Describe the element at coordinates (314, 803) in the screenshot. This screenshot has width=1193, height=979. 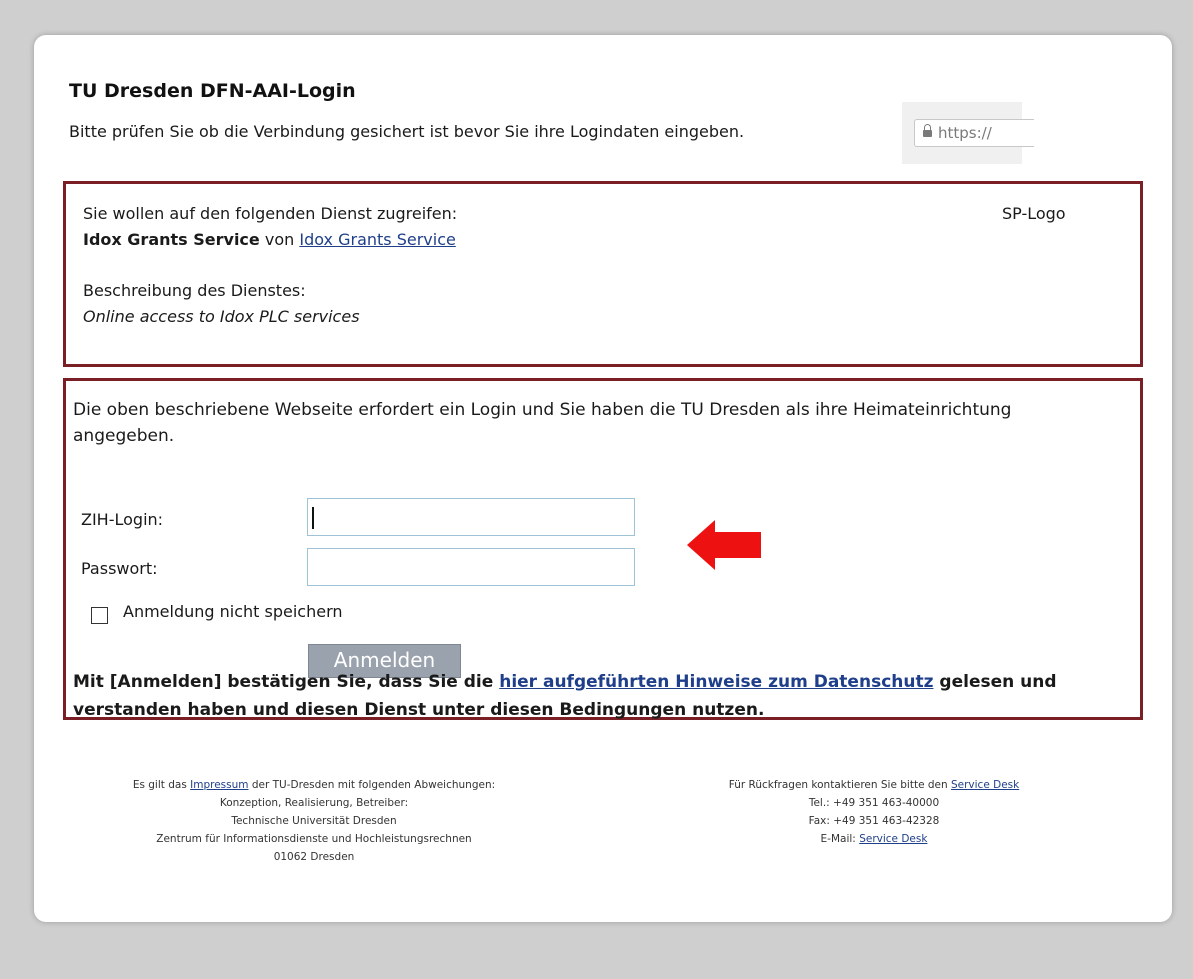
I see `footer-left-line2: Konzeption, Realisierung, Betreiber:` at that location.